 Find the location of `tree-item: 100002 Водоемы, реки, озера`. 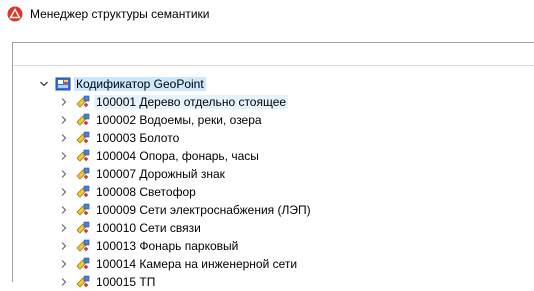

tree-item: 100002 Водоемы, реки, озера is located at coordinates (273, 120).